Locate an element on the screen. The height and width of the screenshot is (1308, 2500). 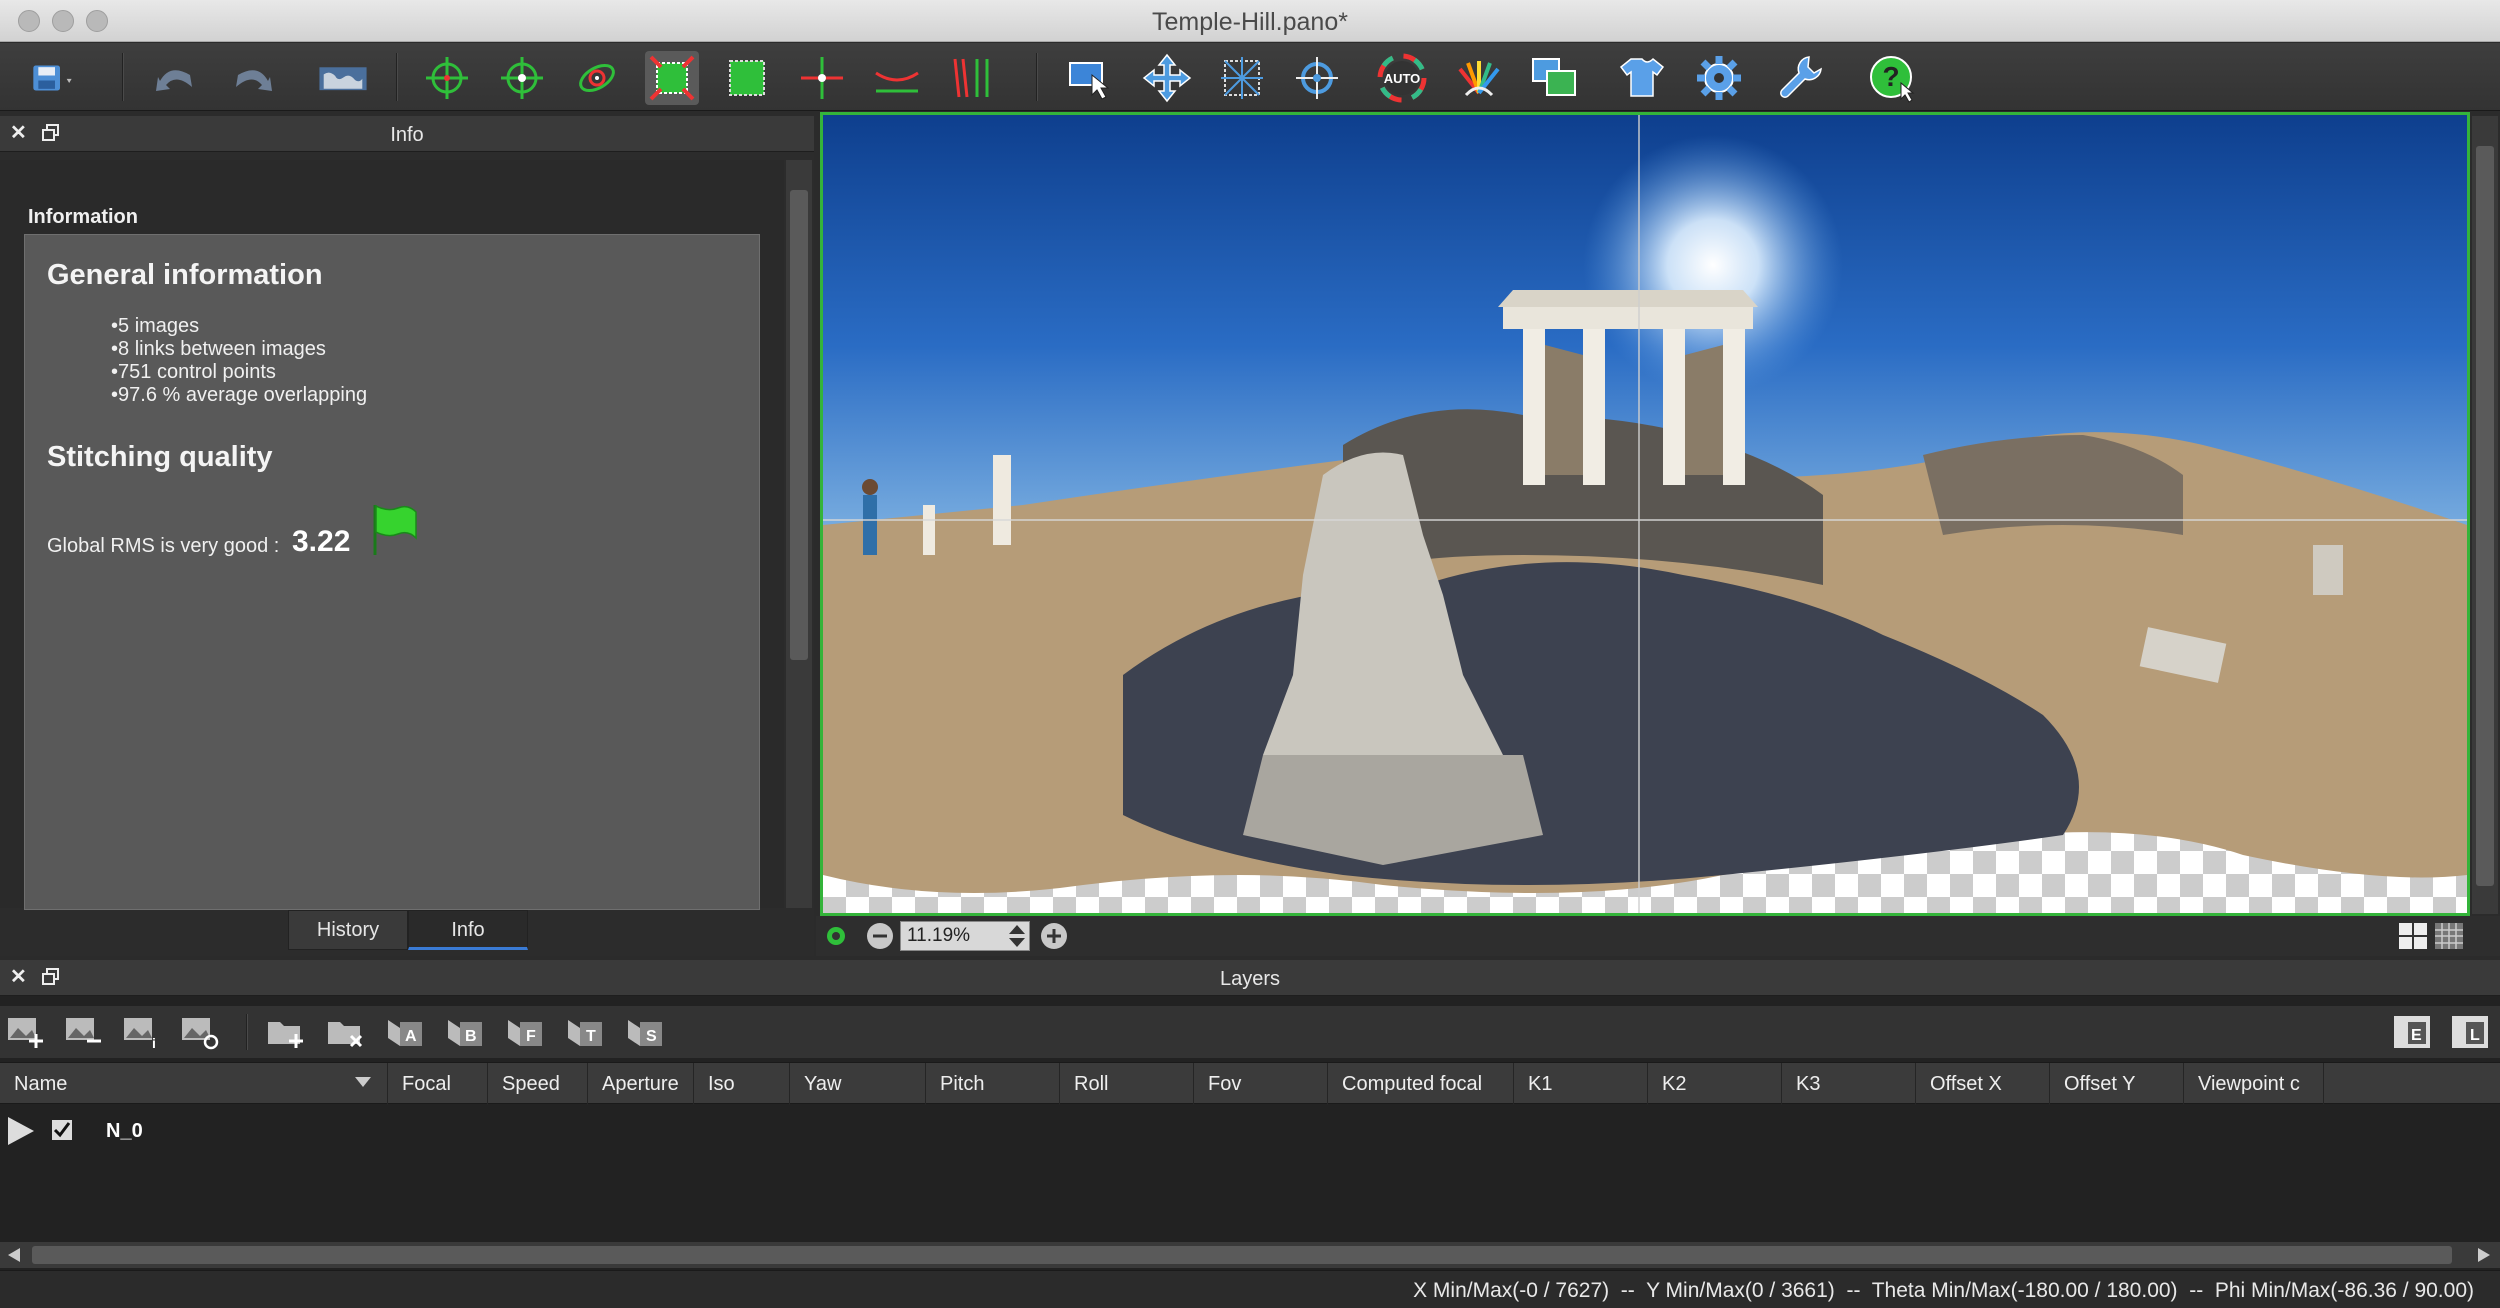
column-header-viewpoint: Viewpoint c is located at coordinates (2254, 1084).